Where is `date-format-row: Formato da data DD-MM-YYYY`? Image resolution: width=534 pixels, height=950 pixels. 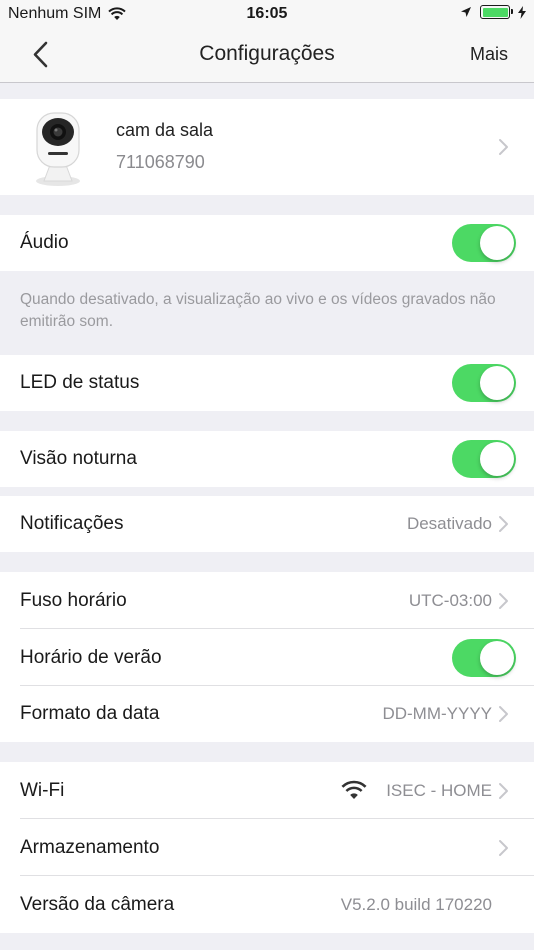
date-format-row: Formato da data DD-MM-YYYY is located at coordinates (267, 714).